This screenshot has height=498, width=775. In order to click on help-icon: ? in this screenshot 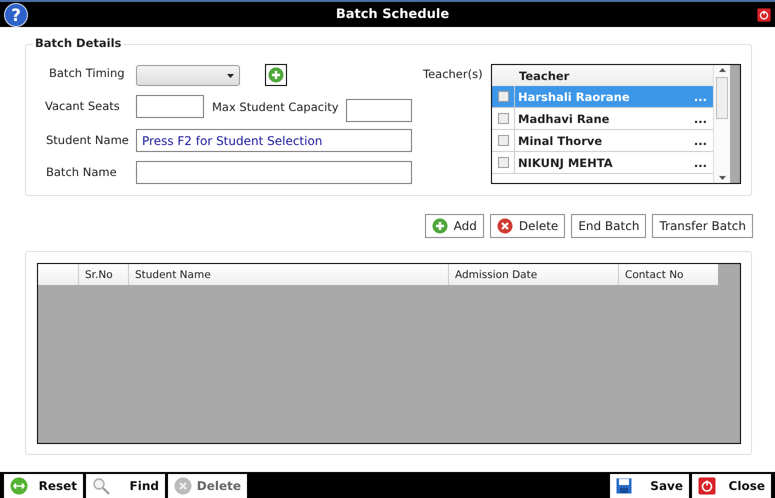, I will do `click(16, 14)`.